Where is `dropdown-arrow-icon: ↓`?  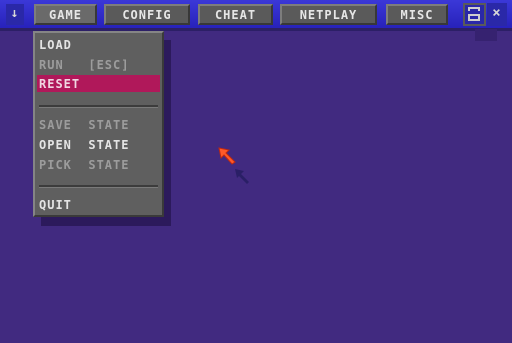
dropdown-arrow-icon: ↓ is located at coordinates (15, 14).